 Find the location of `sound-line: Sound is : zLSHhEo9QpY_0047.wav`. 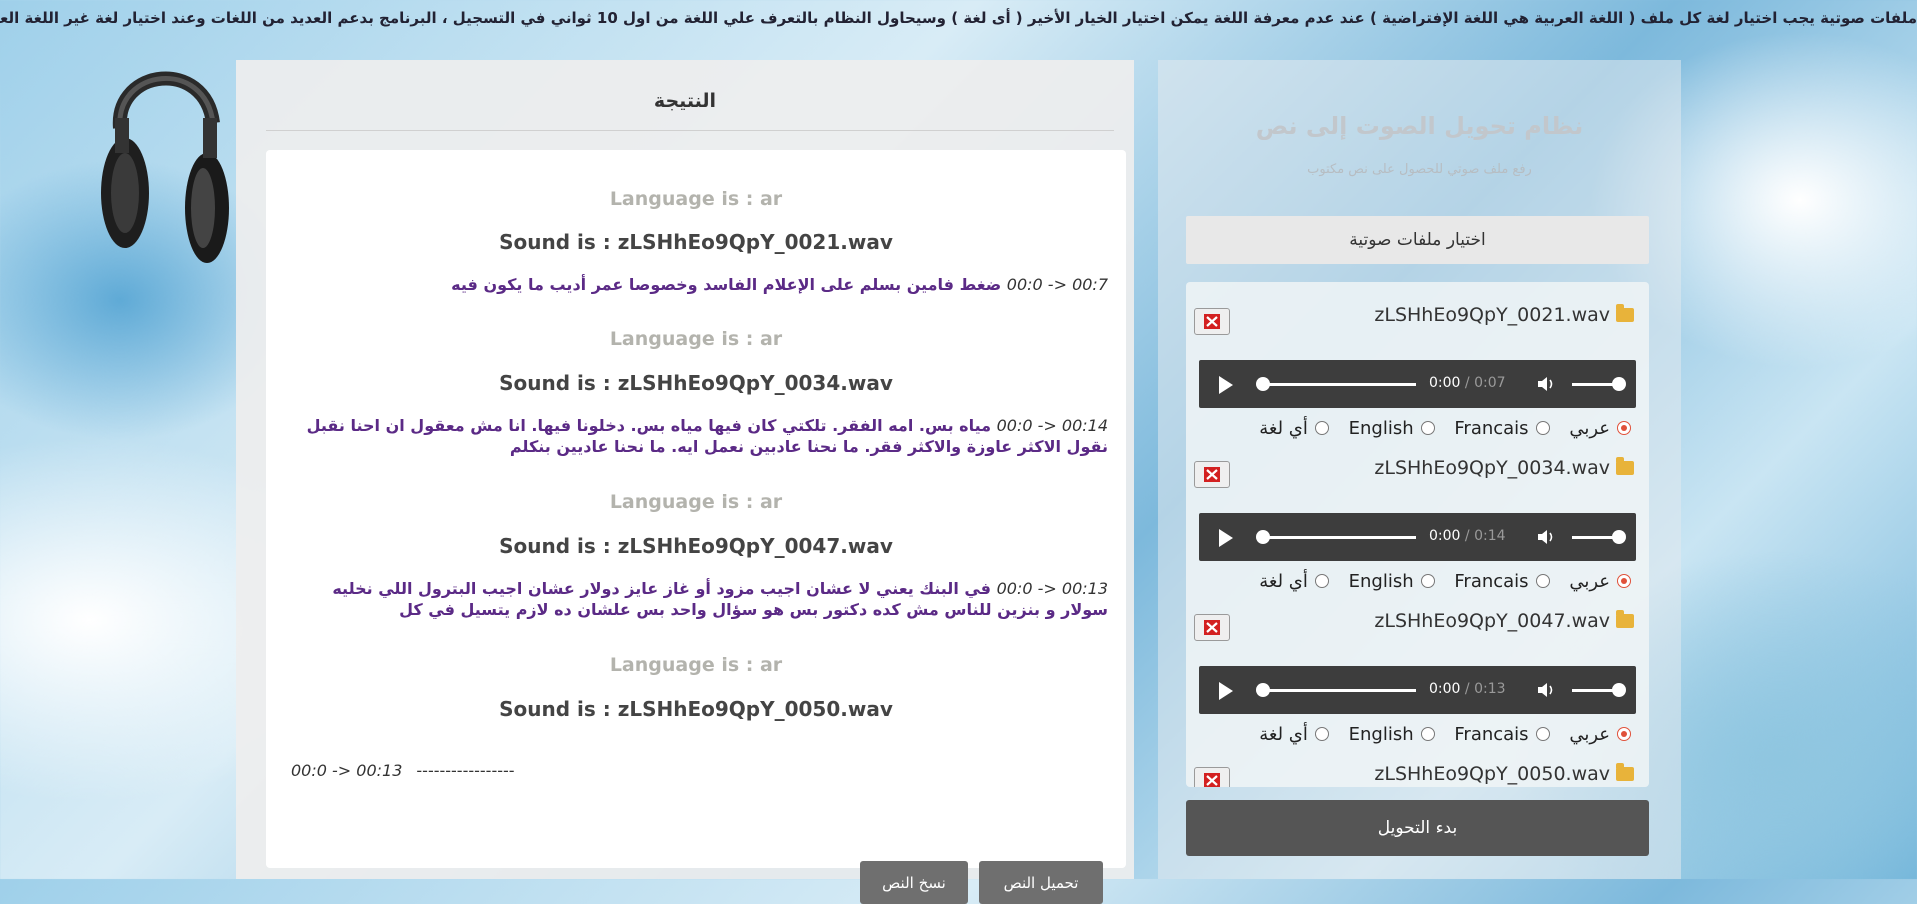

sound-line: Sound is : zLSHhEo9QpY_0047.wav is located at coordinates (696, 546).